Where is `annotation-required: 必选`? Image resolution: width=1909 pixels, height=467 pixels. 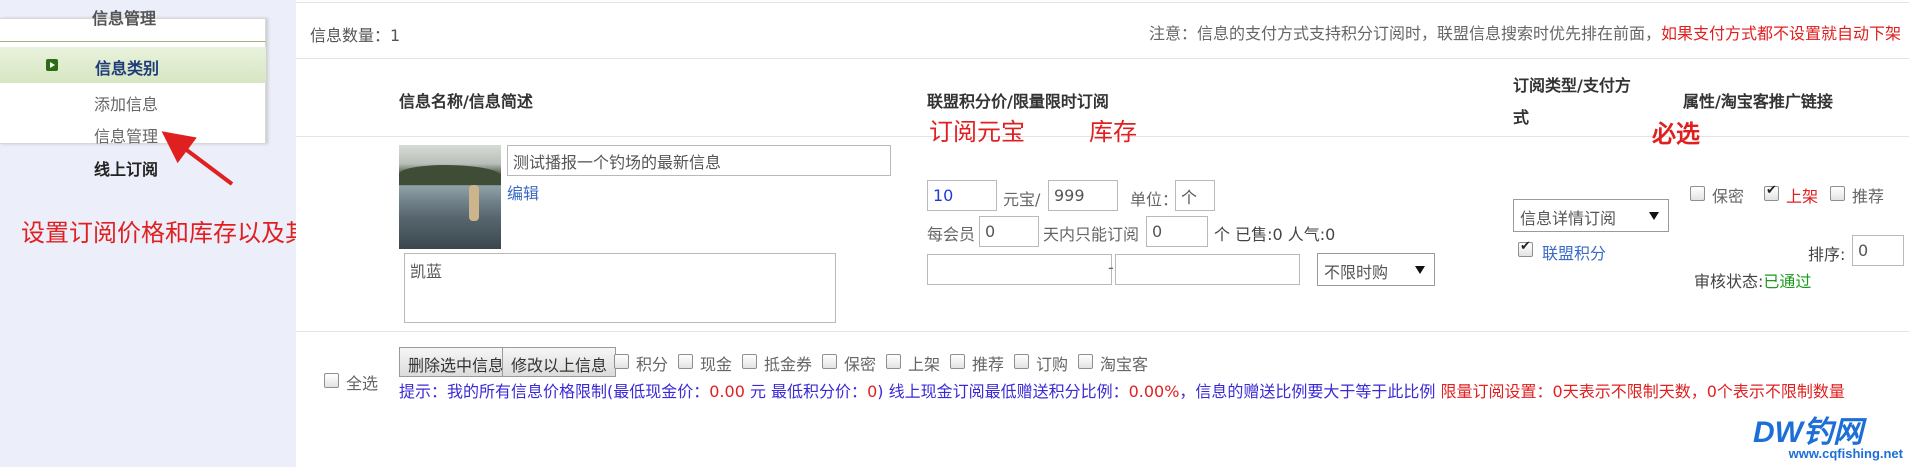
annotation-required: 必选 is located at coordinates (1676, 134).